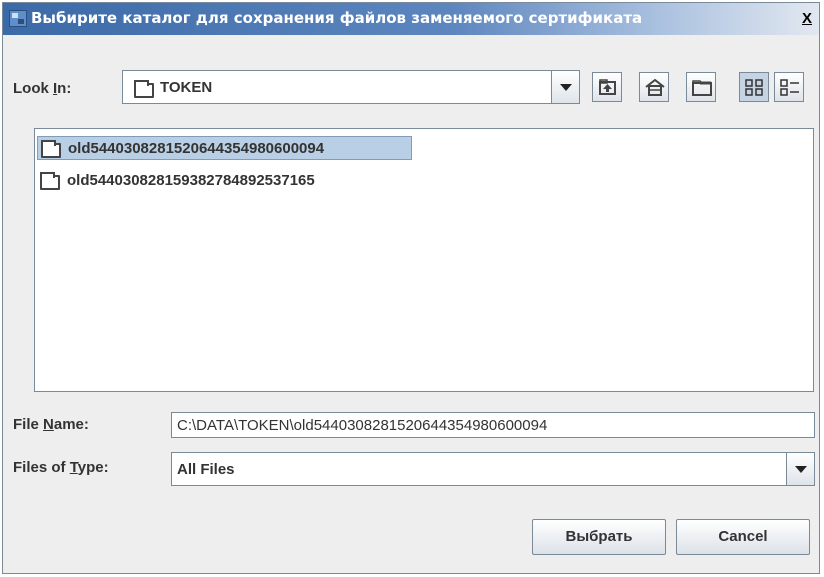  I want to click on file-name-field, so click(493, 425).